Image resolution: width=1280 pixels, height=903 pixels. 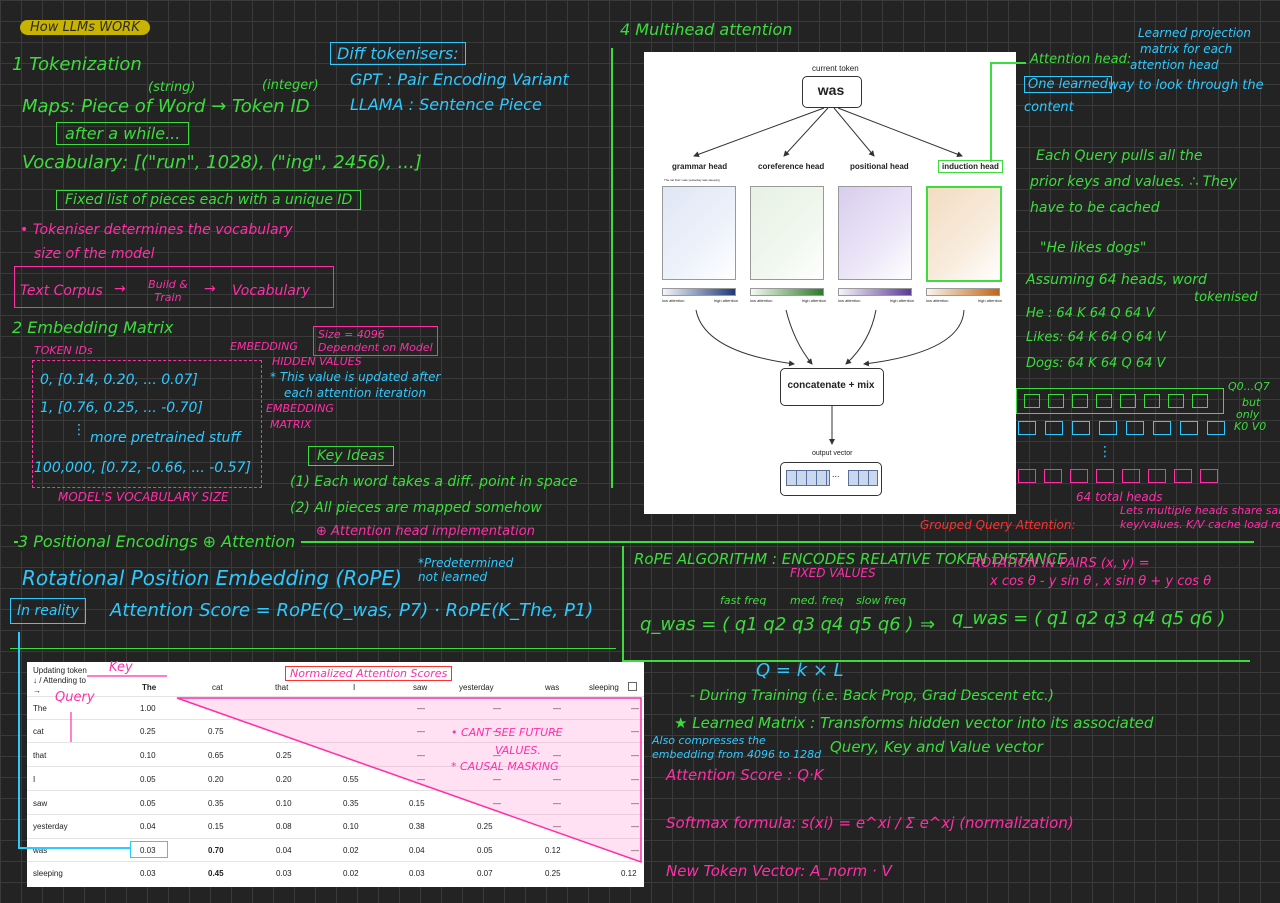 What do you see at coordinates (212, 578) in the screenshot?
I see `rope-title: Rotational Position Embedding (RoPE)` at bounding box center [212, 578].